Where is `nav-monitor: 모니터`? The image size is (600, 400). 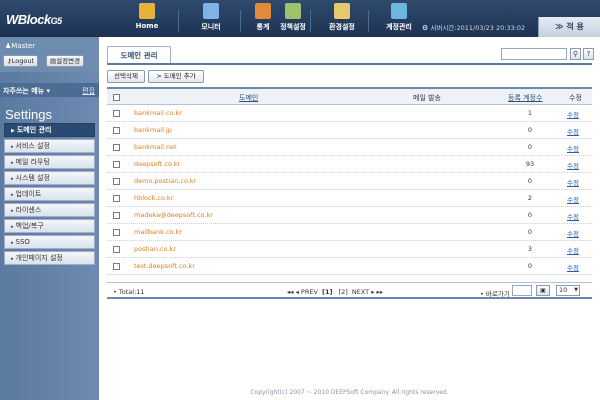
nav-monitor: 모니터 is located at coordinates (211, 19).